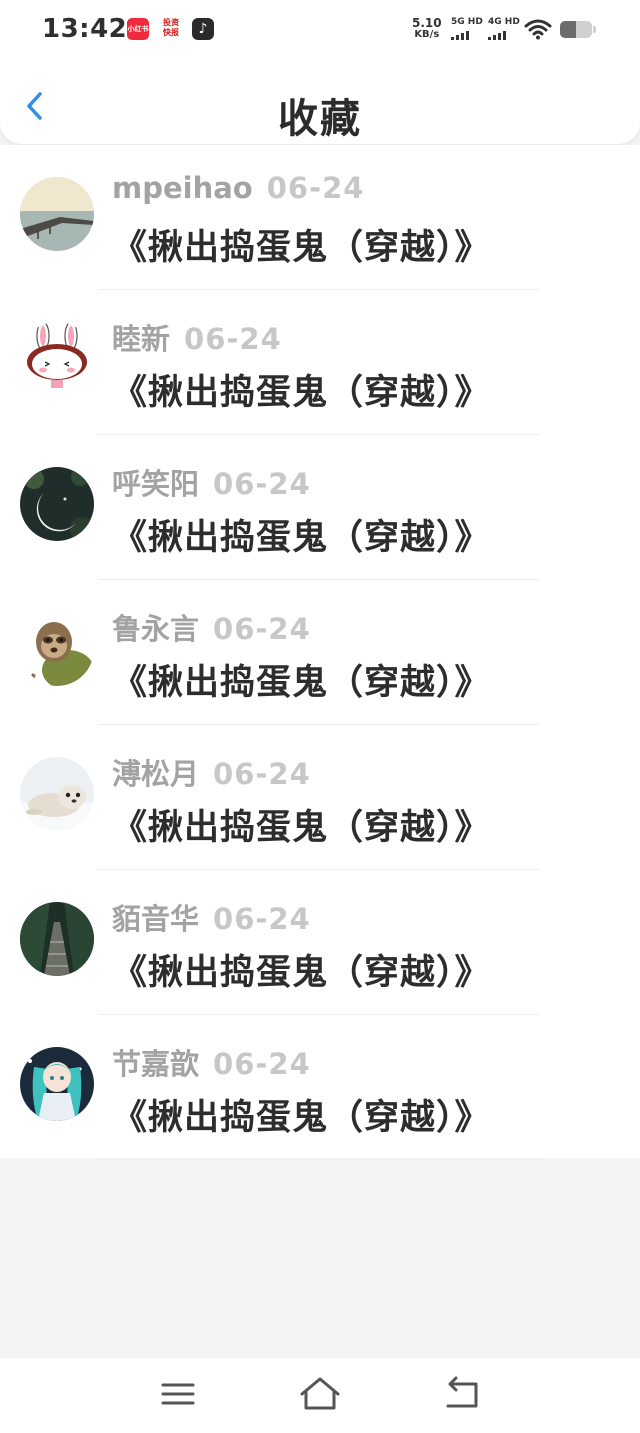 This screenshot has width=640, height=1433. What do you see at coordinates (156, 919) in the screenshot?
I see `user-name: 貊音华` at bounding box center [156, 919].